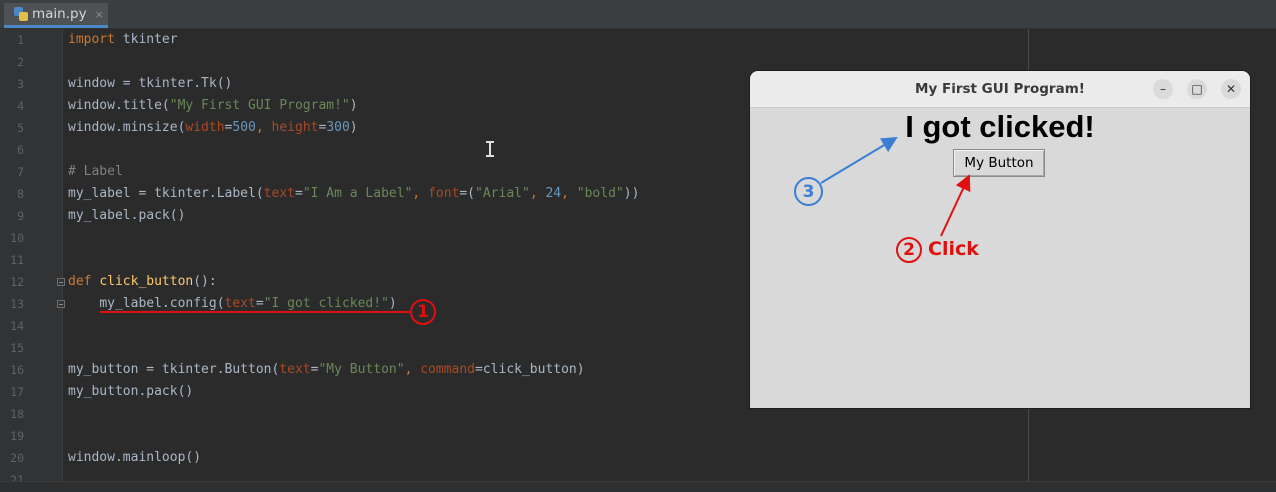 The height and width of the screenshot is (492, 1276). What do you see at coordinates (808, 191) in the screenshot?
I see `annotation-step-3: 3` at bounding box center [808, 191].